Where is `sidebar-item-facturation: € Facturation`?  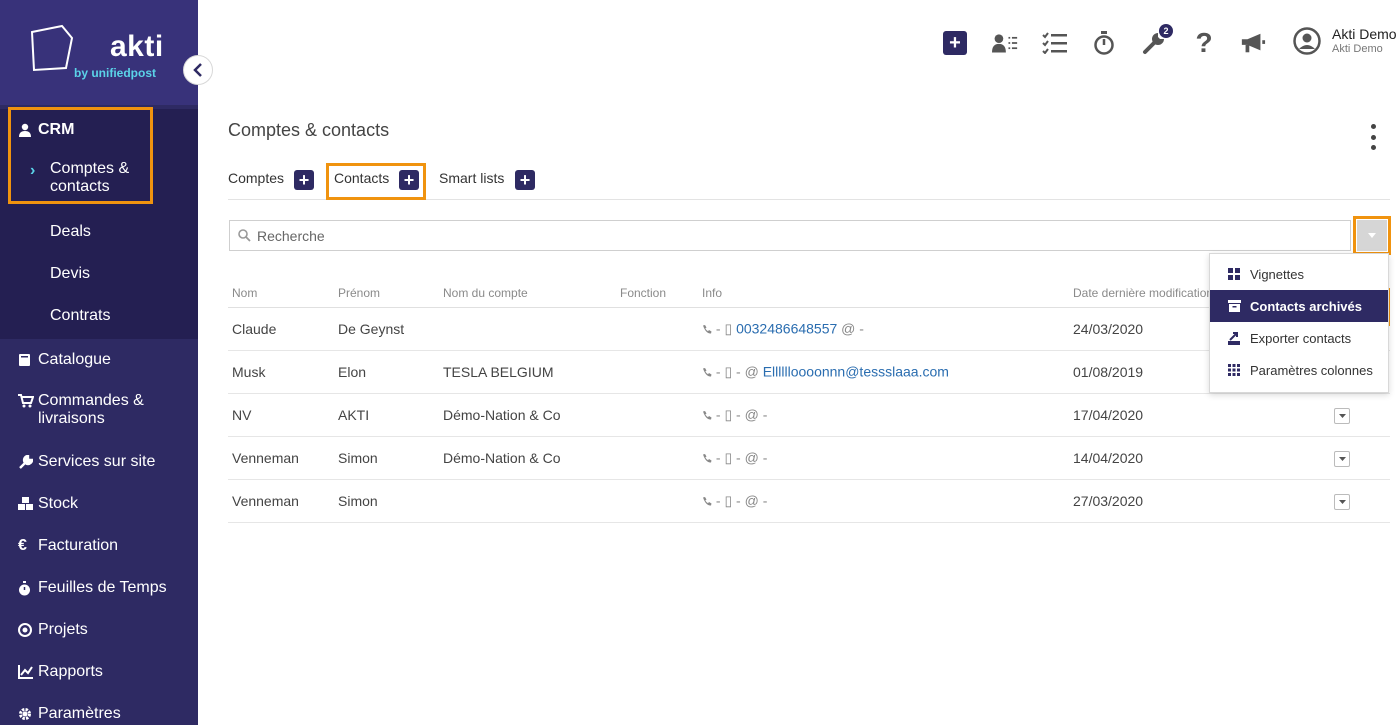 sidebar-item-facturation: € Facturation is located at coordinates (99, 546).